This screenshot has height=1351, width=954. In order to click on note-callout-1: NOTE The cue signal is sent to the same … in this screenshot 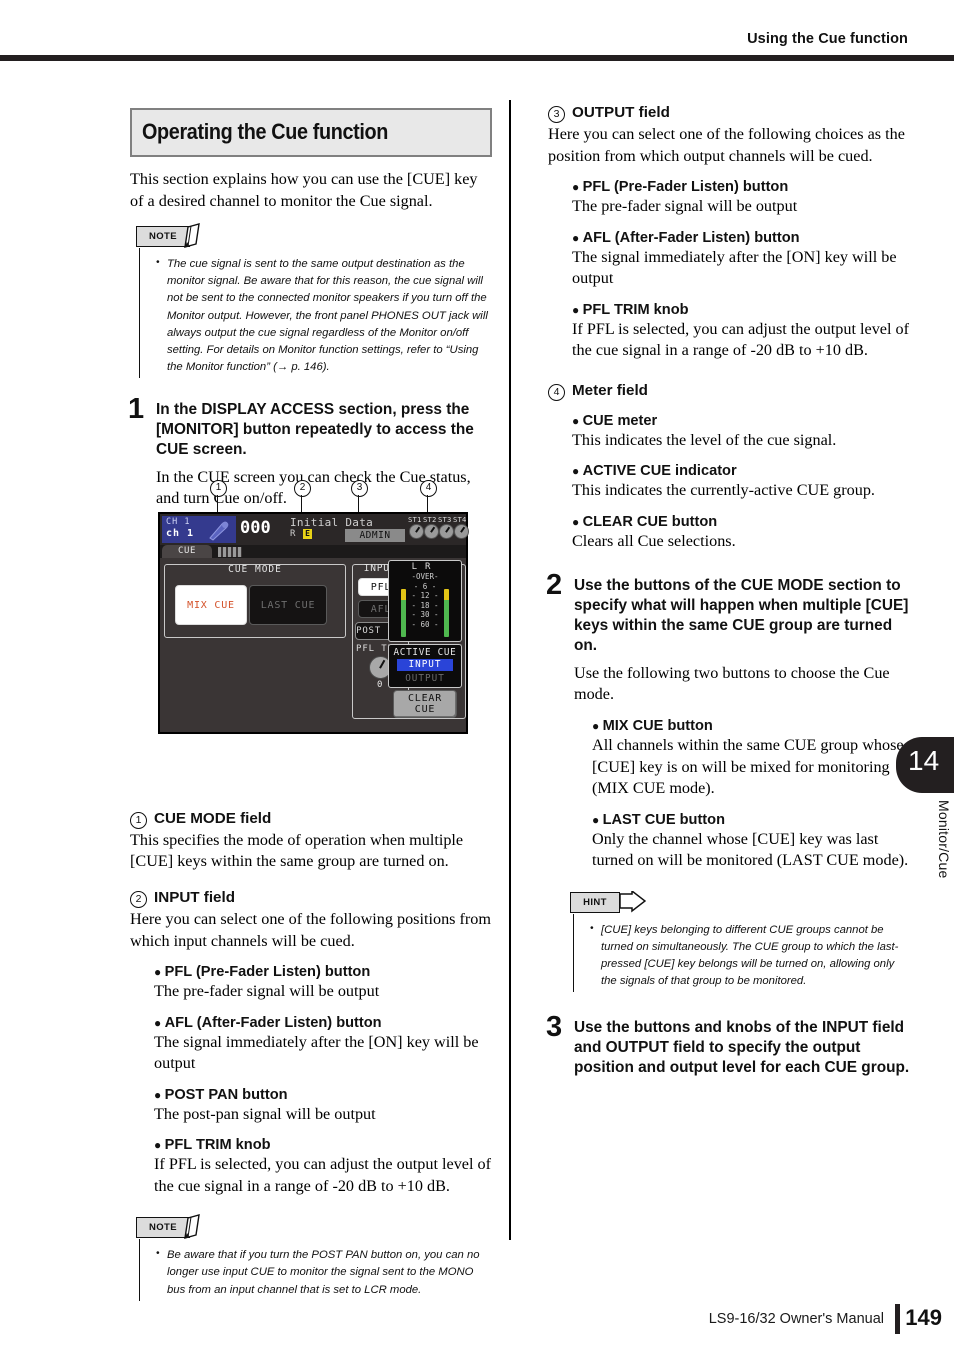, I will do `click(314, 301)`.